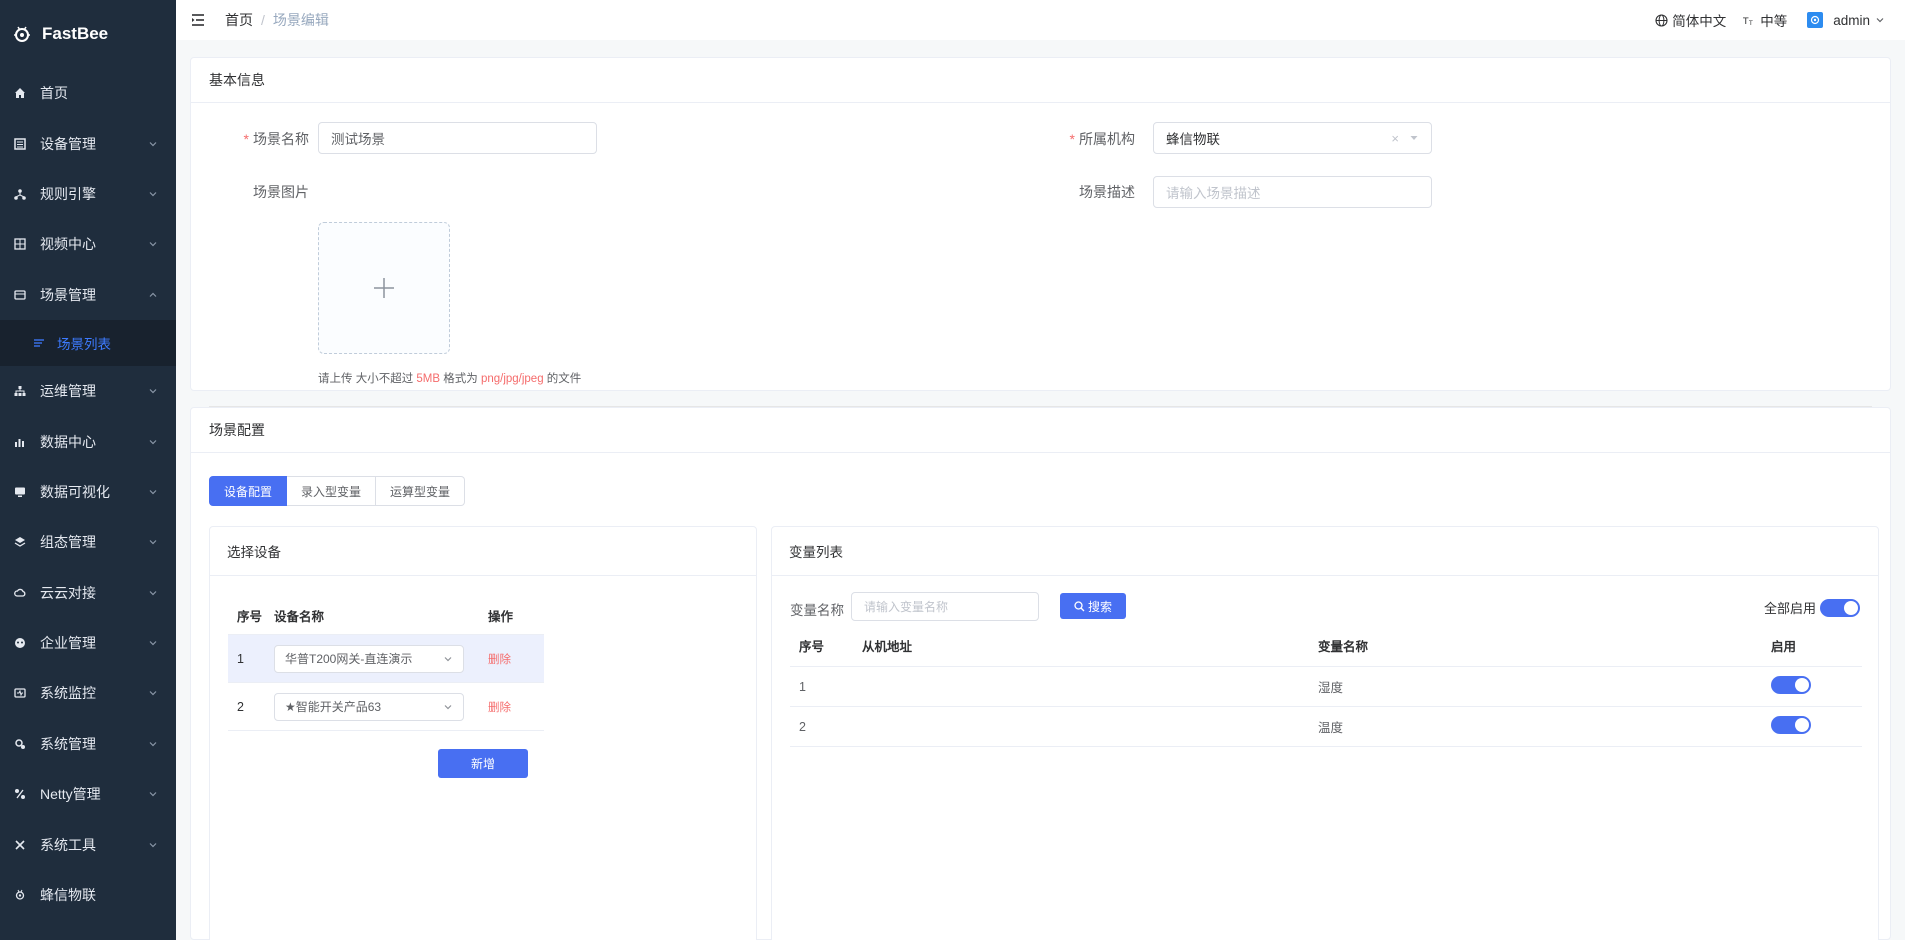  I want to click on plus-icon, so click(384, 288).